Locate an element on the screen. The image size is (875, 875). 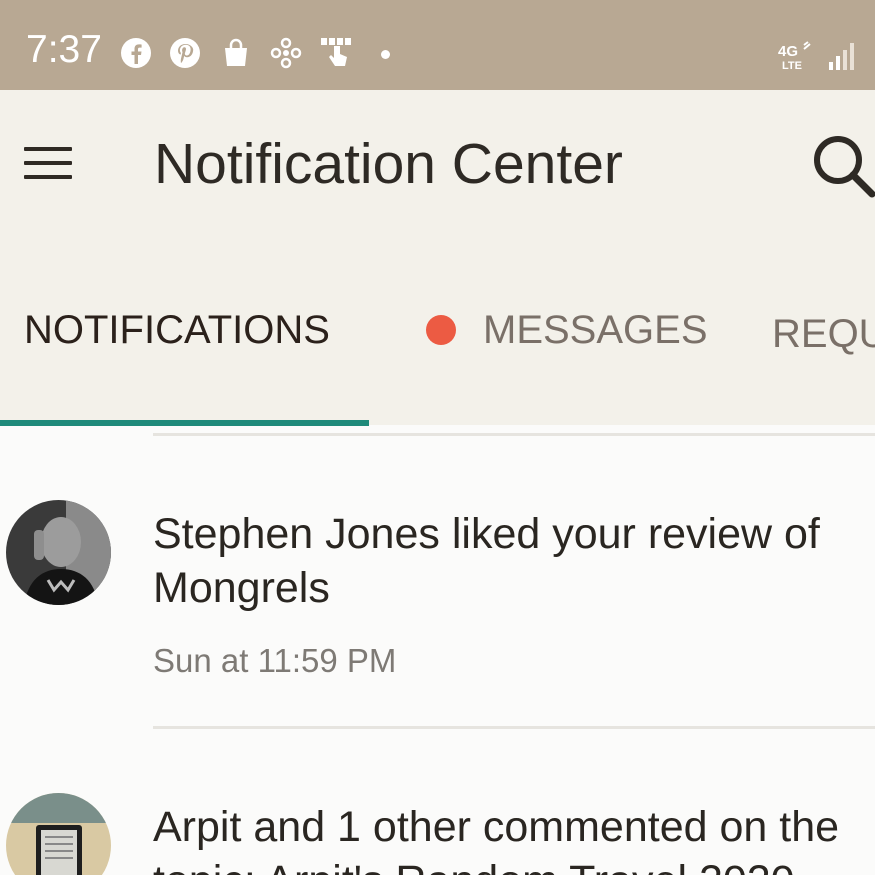
notification-time: Sun at 11:59 PM is located at coordinates (275, 660).